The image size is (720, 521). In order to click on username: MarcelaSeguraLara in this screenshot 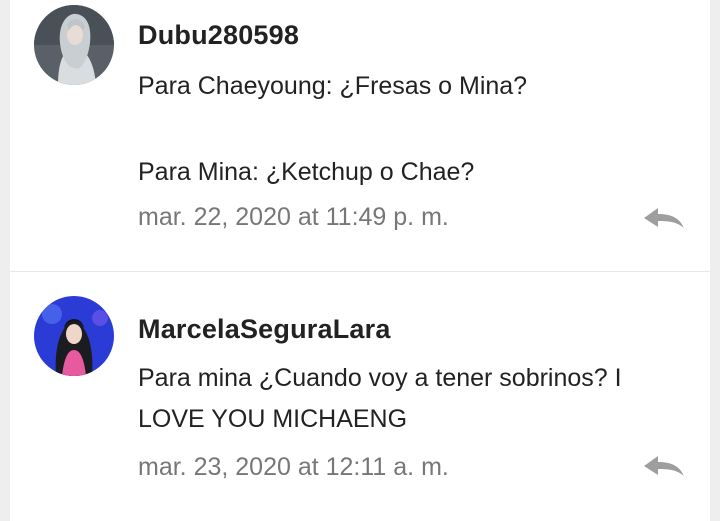, I will do `click(264, 329)`.